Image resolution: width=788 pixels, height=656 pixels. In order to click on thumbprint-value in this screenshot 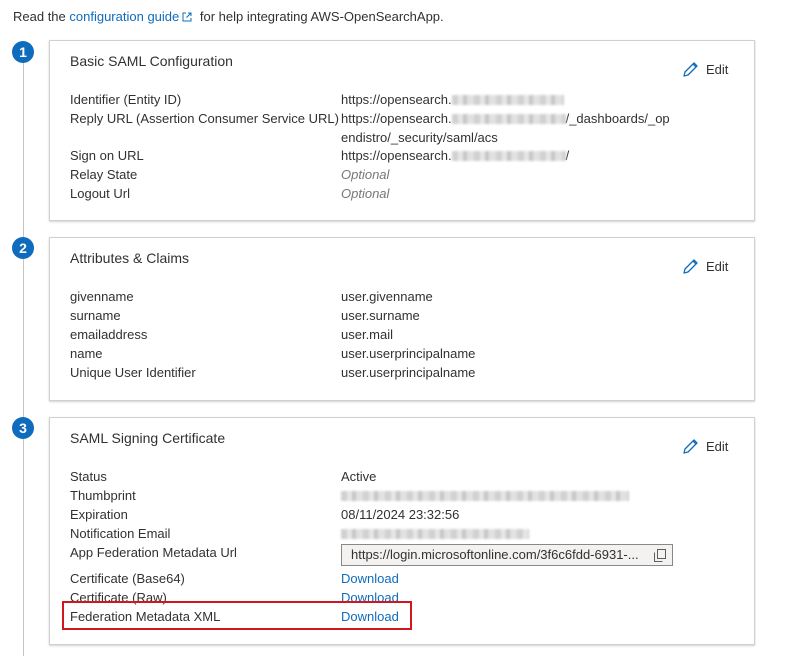, I will do `click(485, 495)`.